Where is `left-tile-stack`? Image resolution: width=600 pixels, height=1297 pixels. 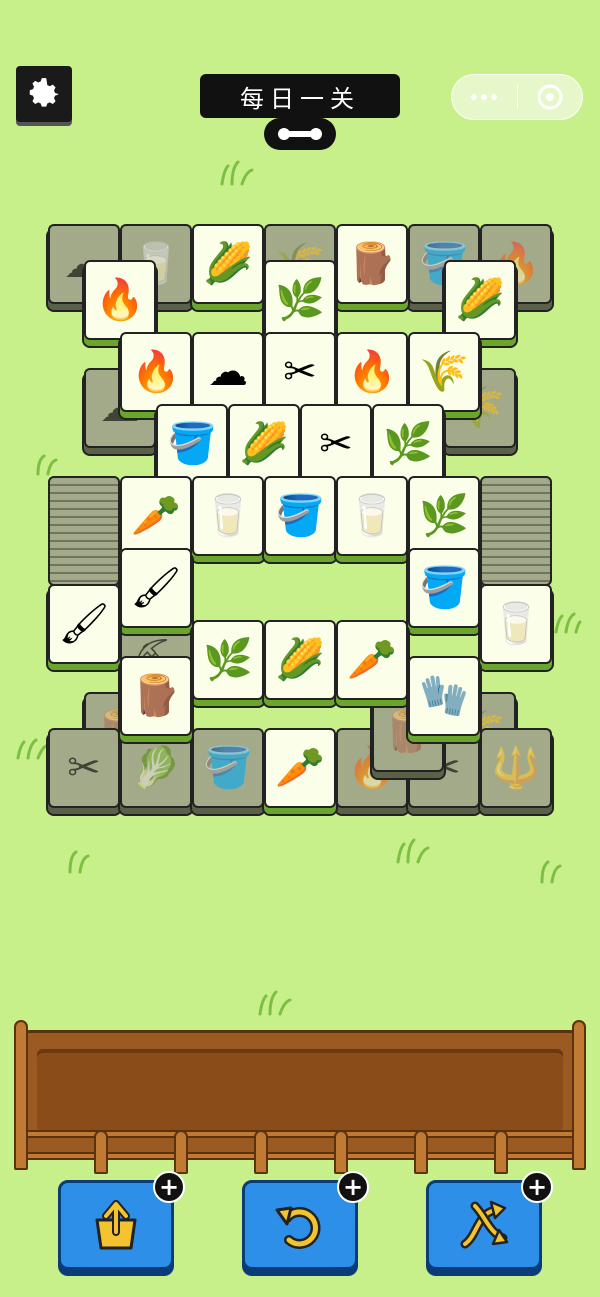
left-tile-stack is located at coordinates (84, 531).